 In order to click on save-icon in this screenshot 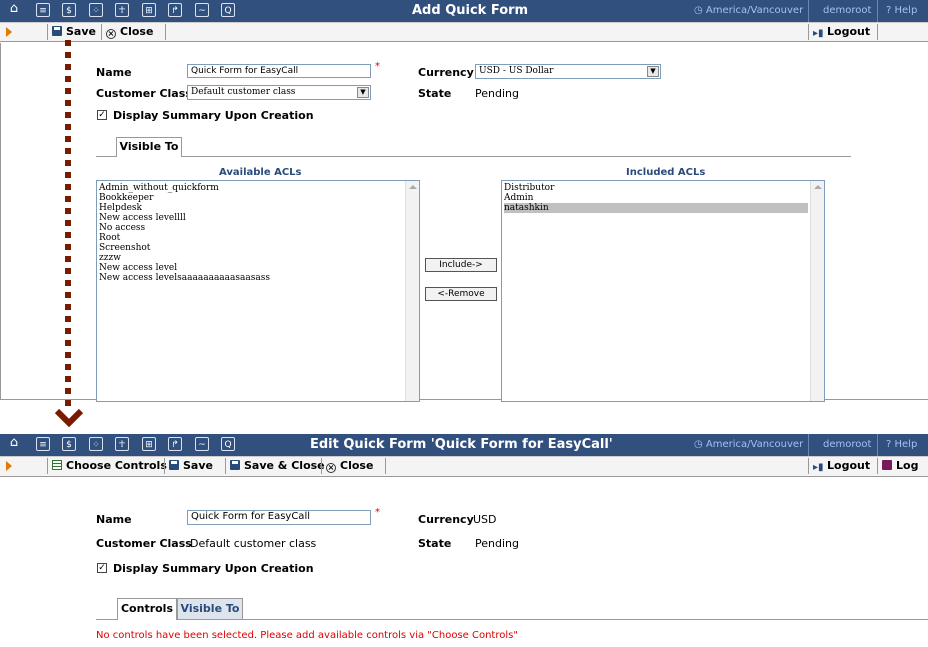, I will do `click(57, 31)`.